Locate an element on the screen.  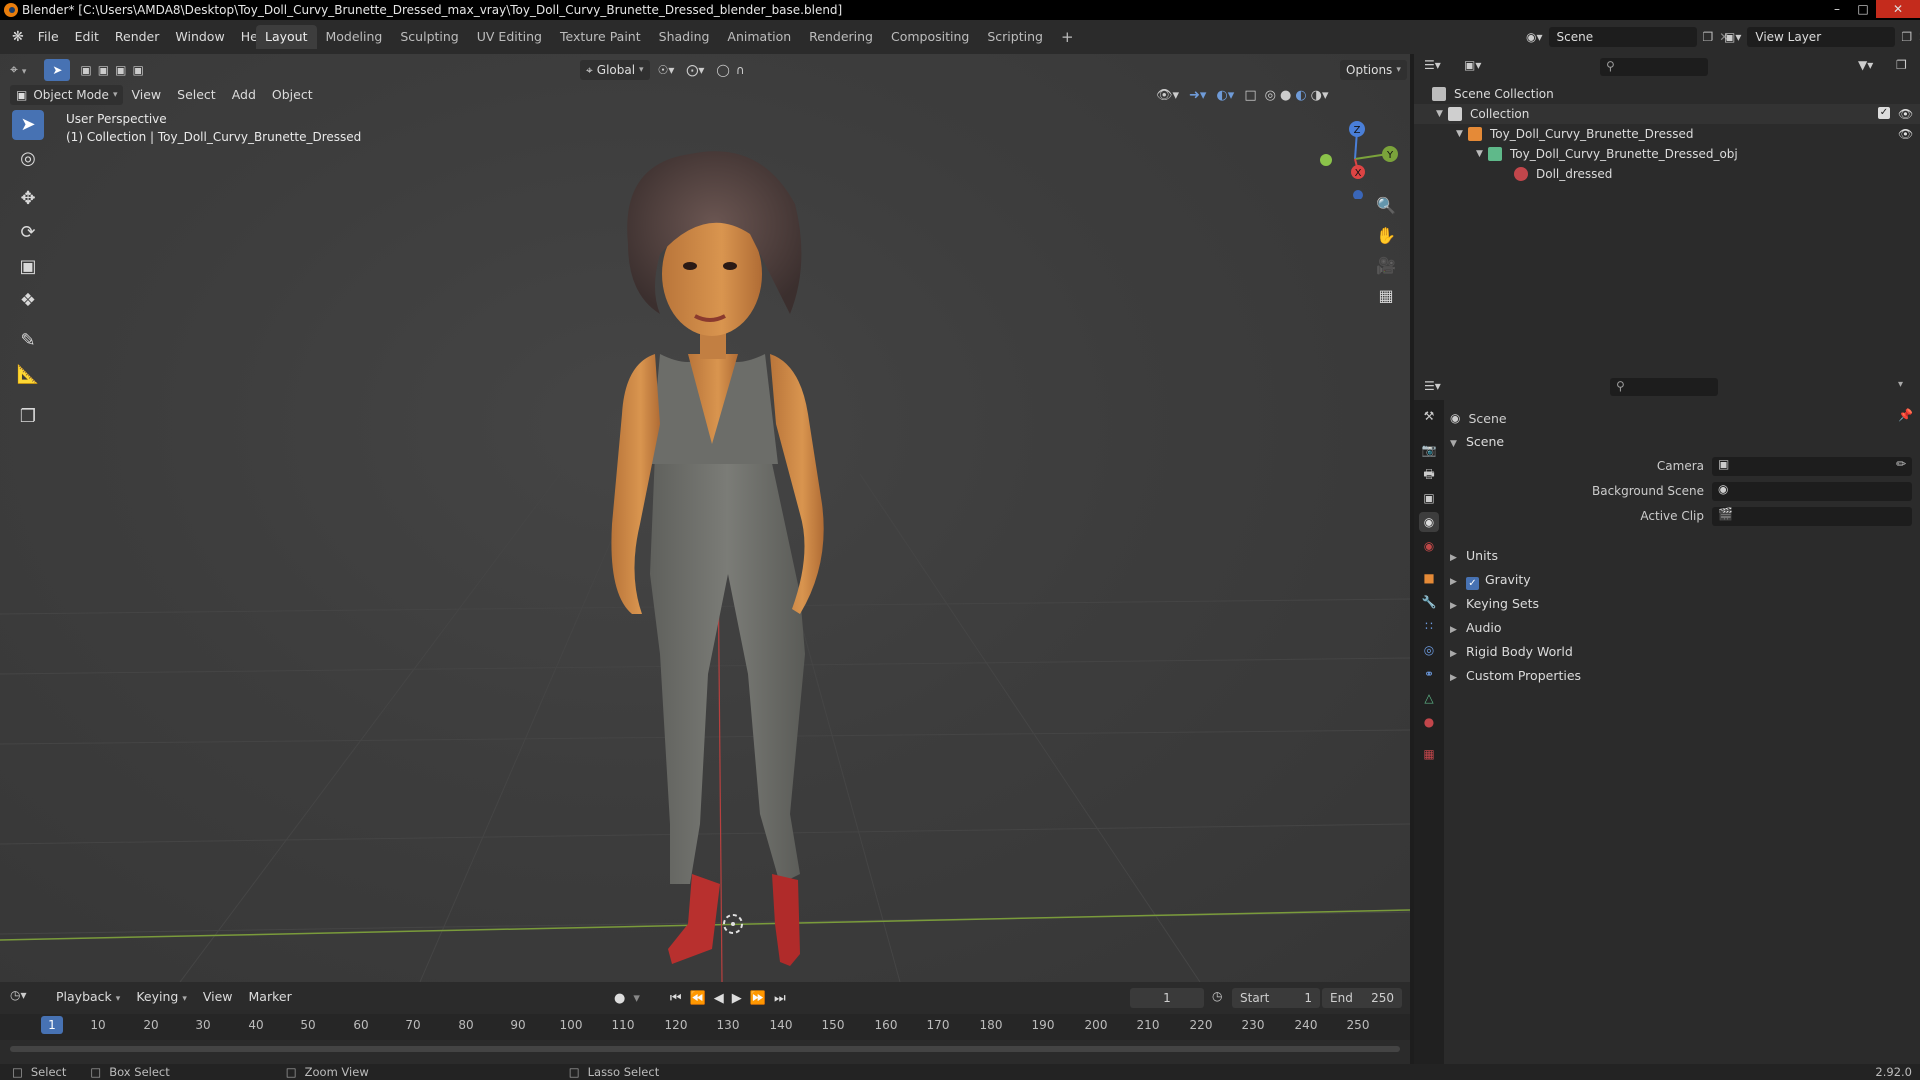
tab-uv-editing: UV Editing is located at coordinates (509, 37).